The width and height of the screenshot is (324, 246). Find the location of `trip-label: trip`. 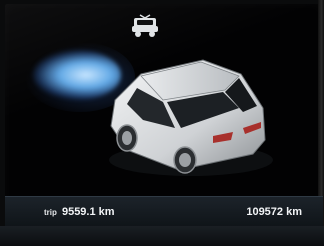

trip-label: trip is located at coordinates (50, 212).